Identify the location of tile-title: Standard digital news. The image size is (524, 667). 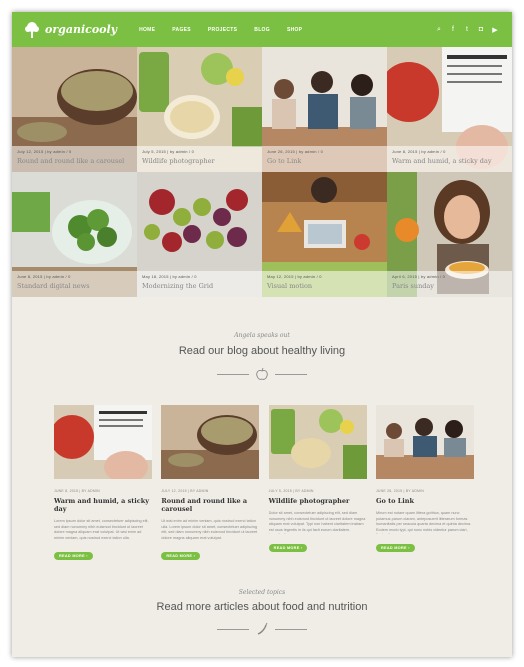
(53, 286).